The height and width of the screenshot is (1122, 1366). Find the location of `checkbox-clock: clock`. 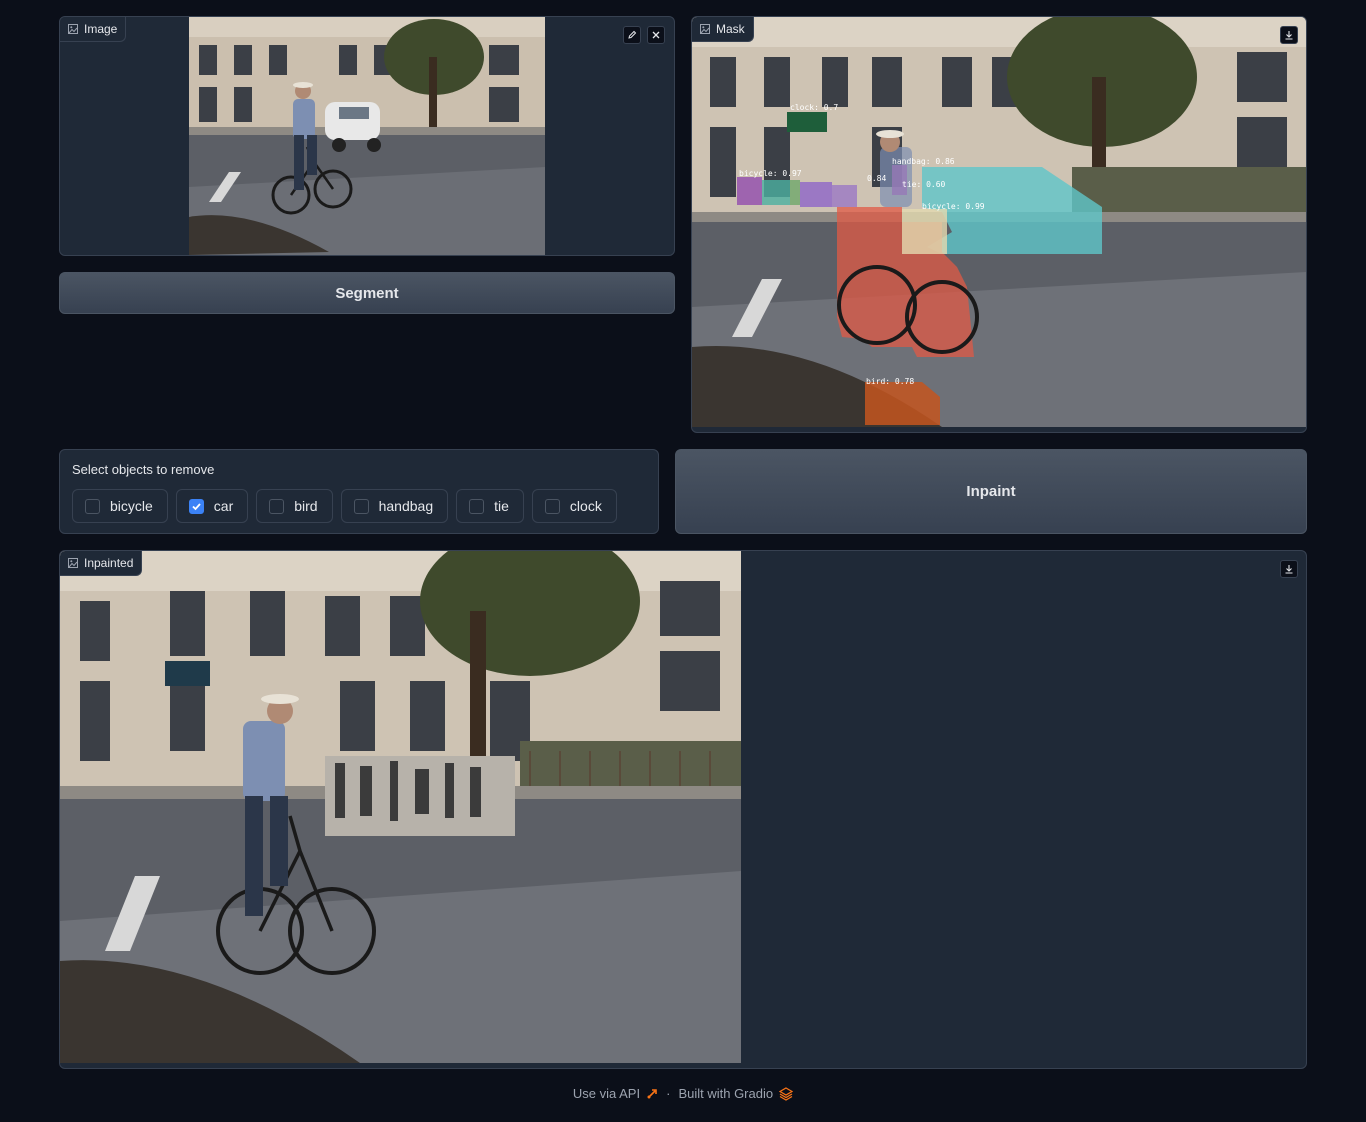

checkbox-clock: clock is located at coordinates (574, 506).